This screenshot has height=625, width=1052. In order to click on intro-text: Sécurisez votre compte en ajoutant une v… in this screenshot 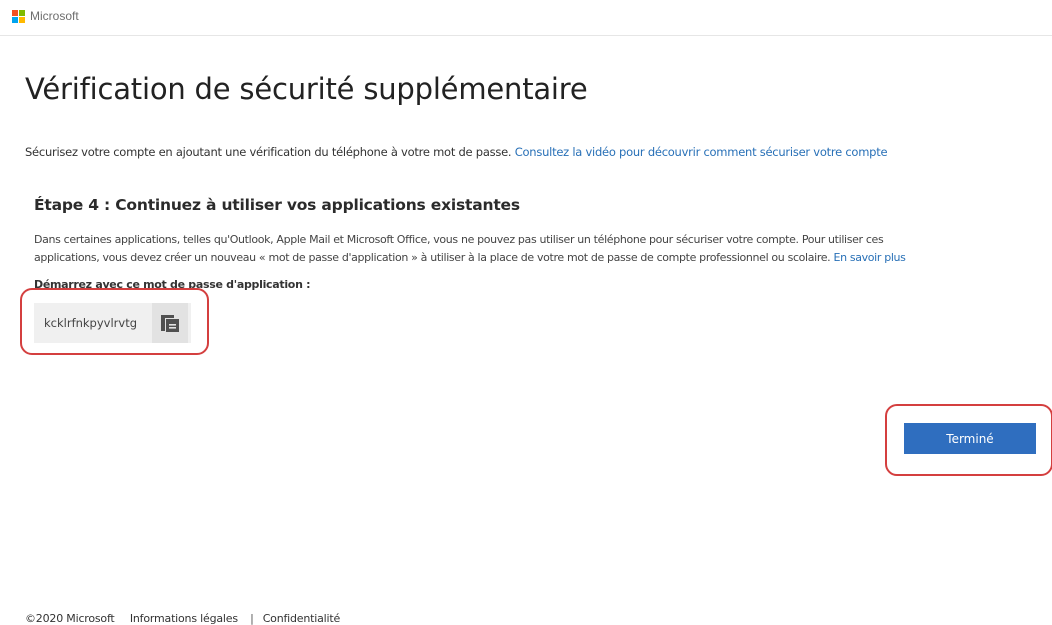, I will do `click(456, 152)`.